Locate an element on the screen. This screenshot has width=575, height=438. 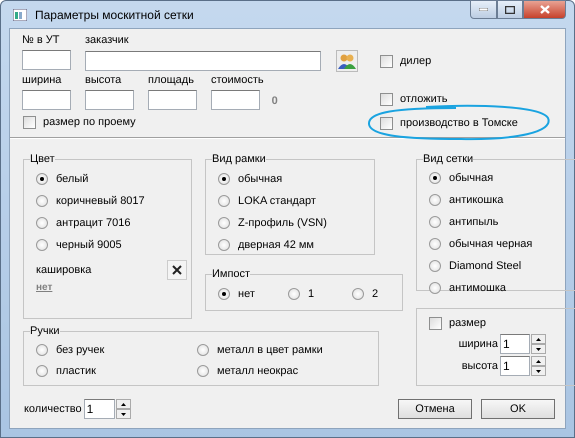
checkbox-label: производство в Томске is located at coordinates (459, 123).